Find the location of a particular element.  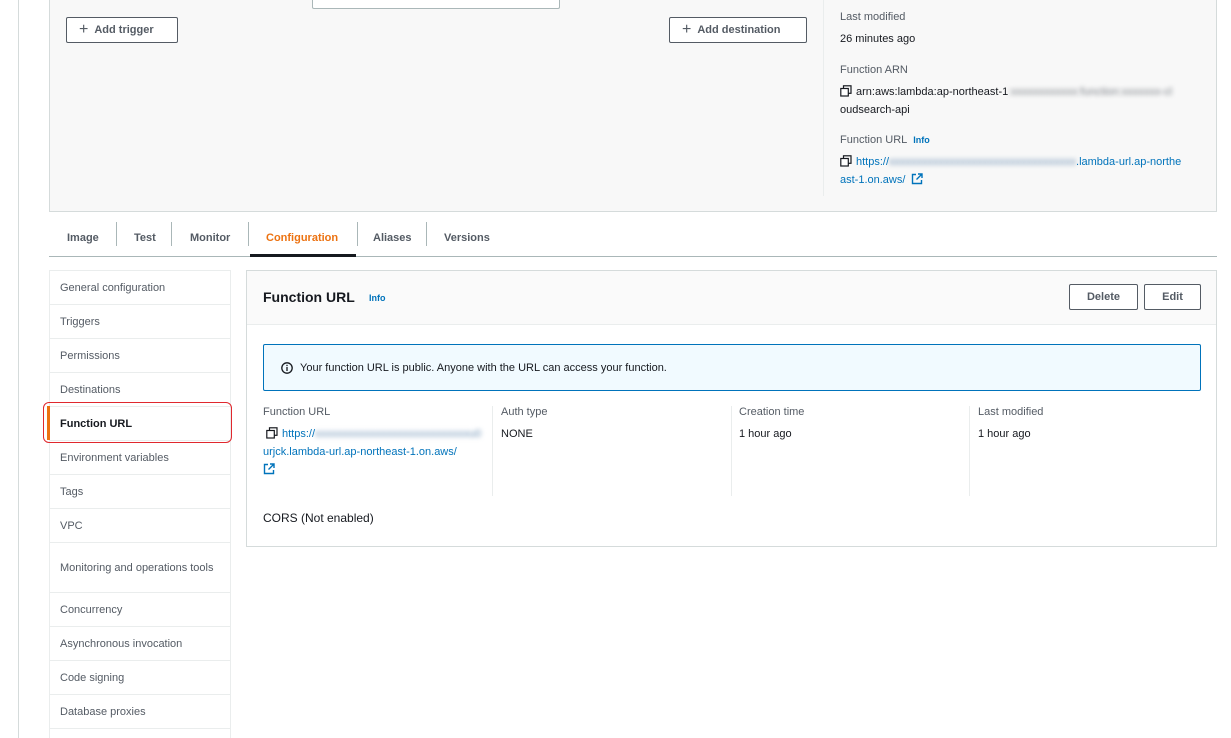

function-url-info-link: Info is located at coordinates (921, 140).